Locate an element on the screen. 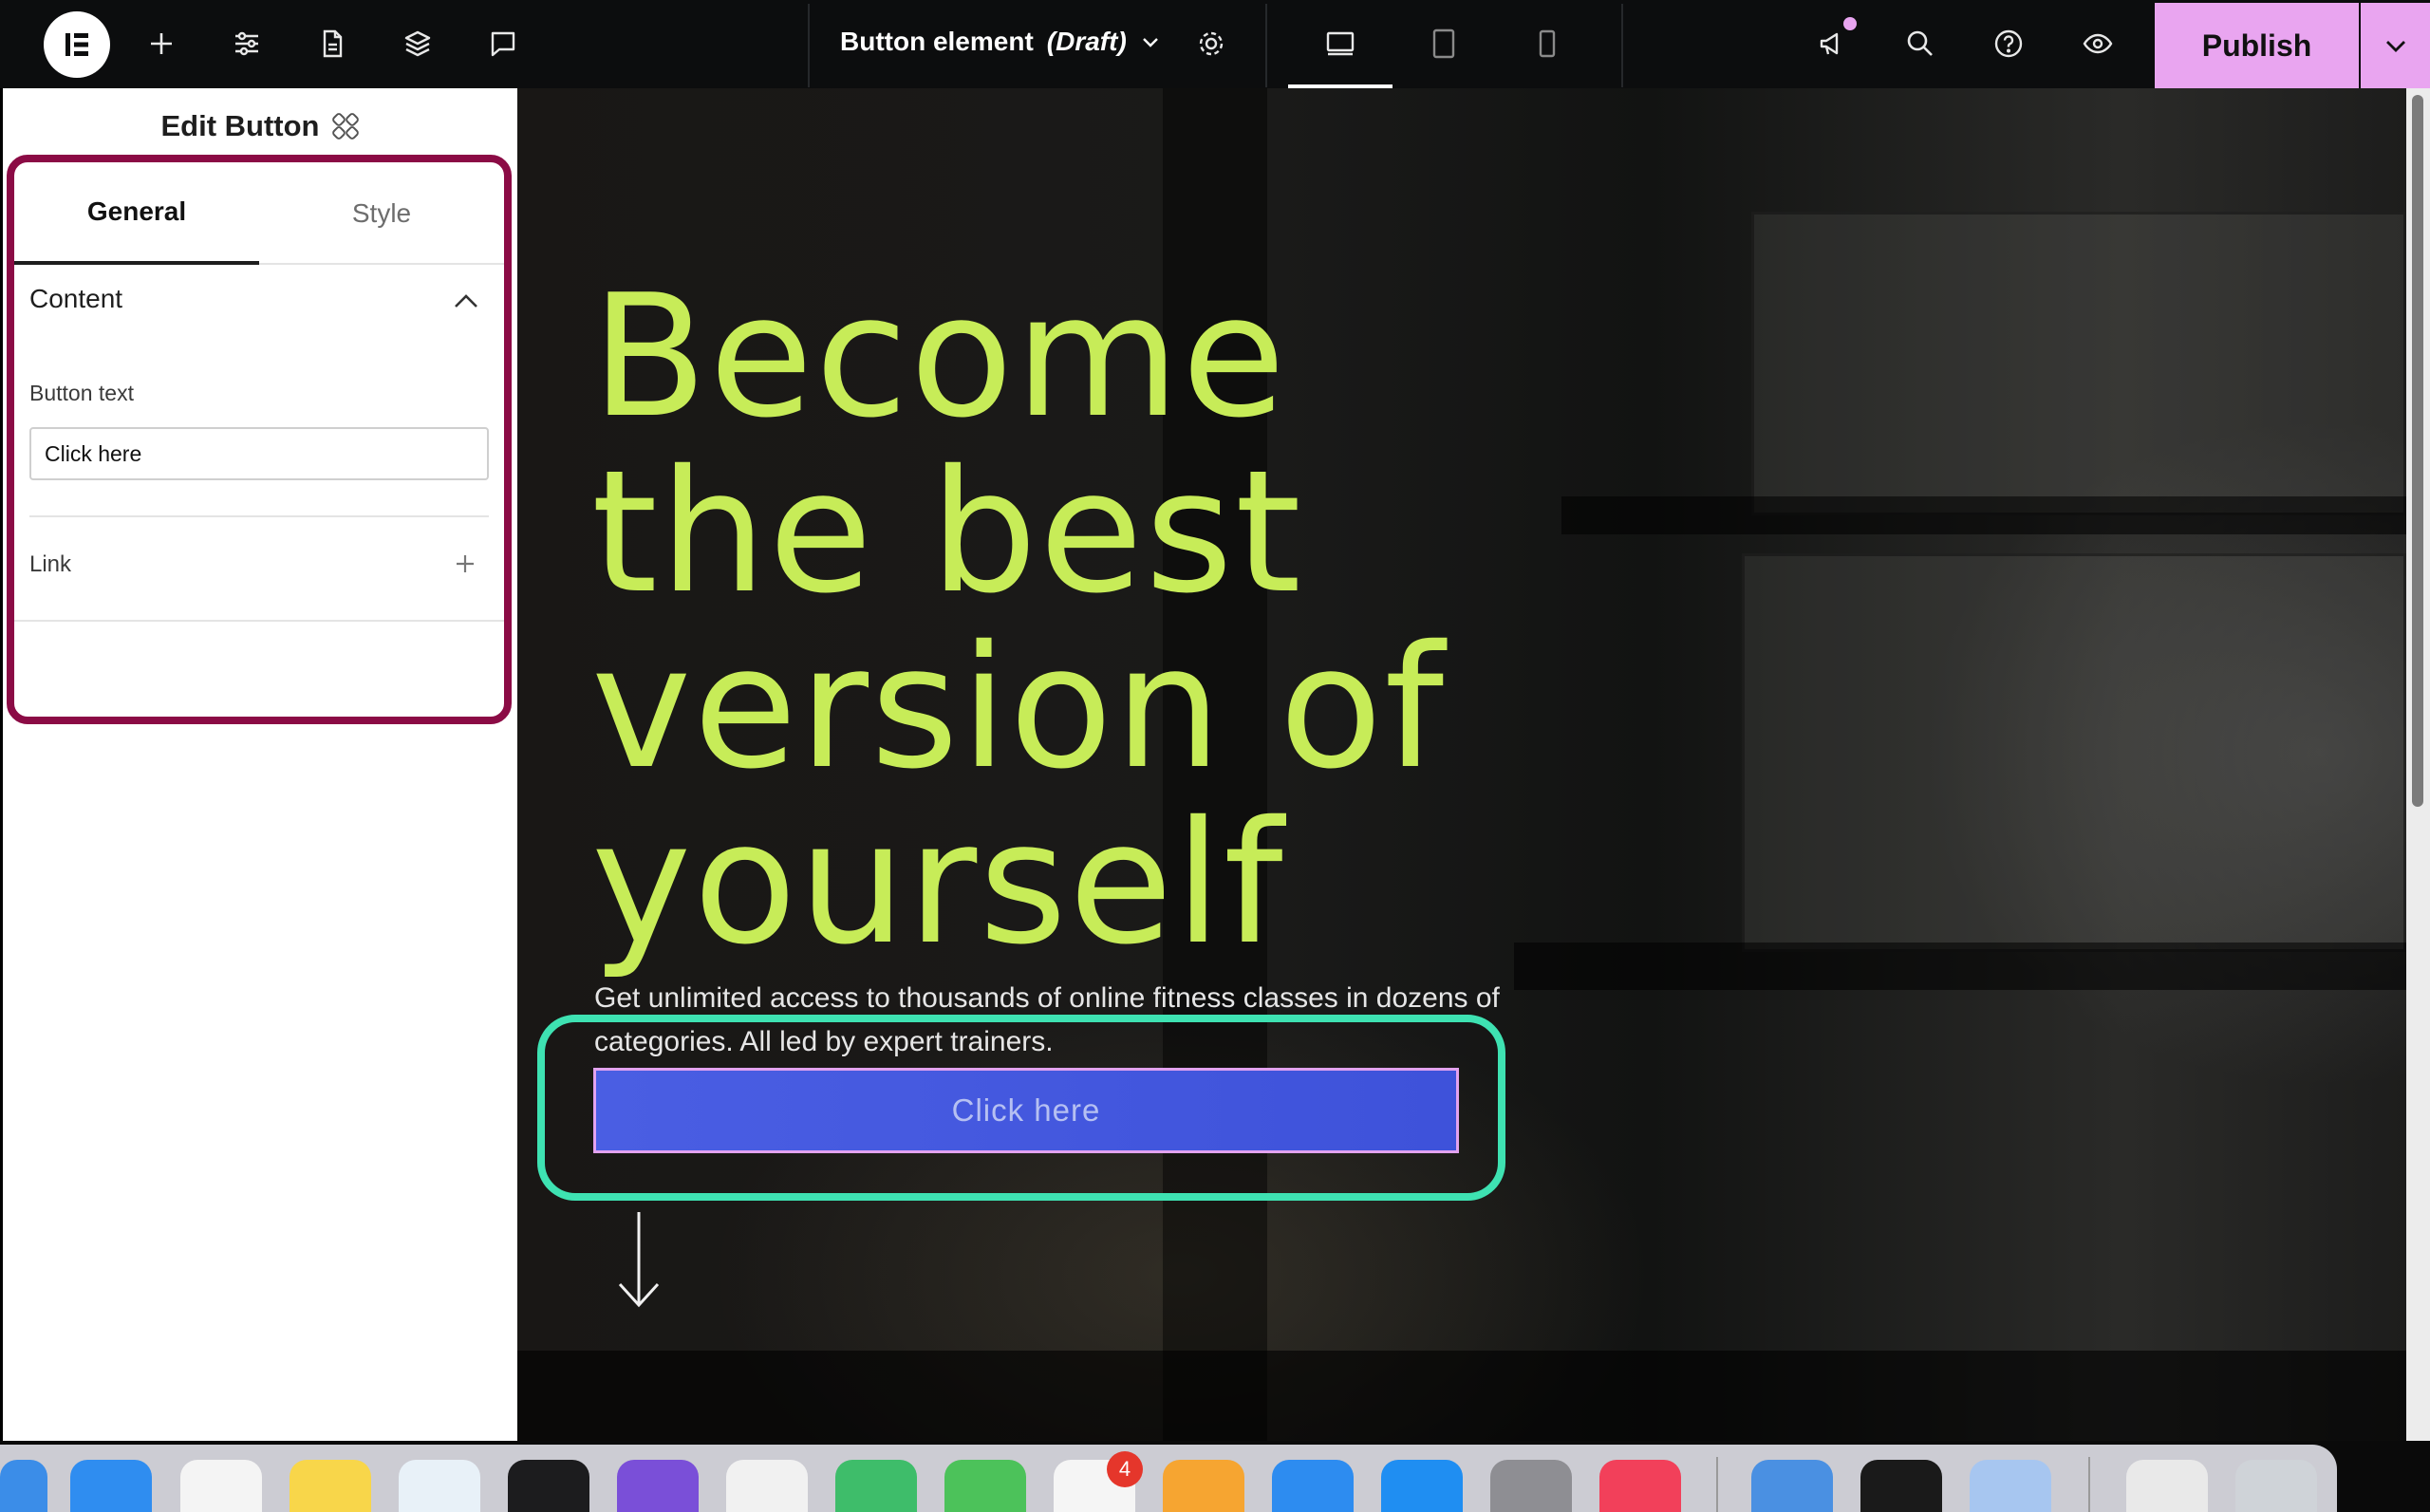 This screenshot has height=1512, width=2430. panel-title-text: Edit Button is located at coordinates (240, 125).